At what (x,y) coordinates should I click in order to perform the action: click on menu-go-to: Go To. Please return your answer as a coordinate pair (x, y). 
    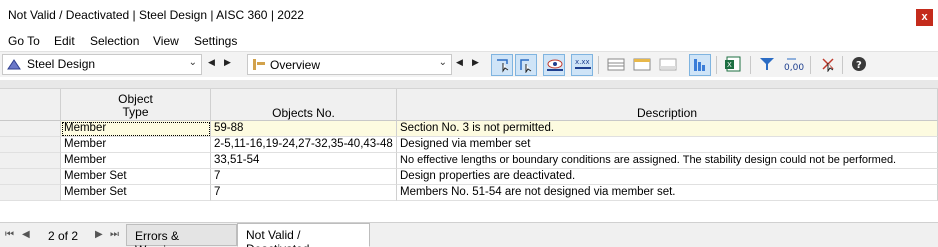
    Looking at the image, I should click on (24, 41).